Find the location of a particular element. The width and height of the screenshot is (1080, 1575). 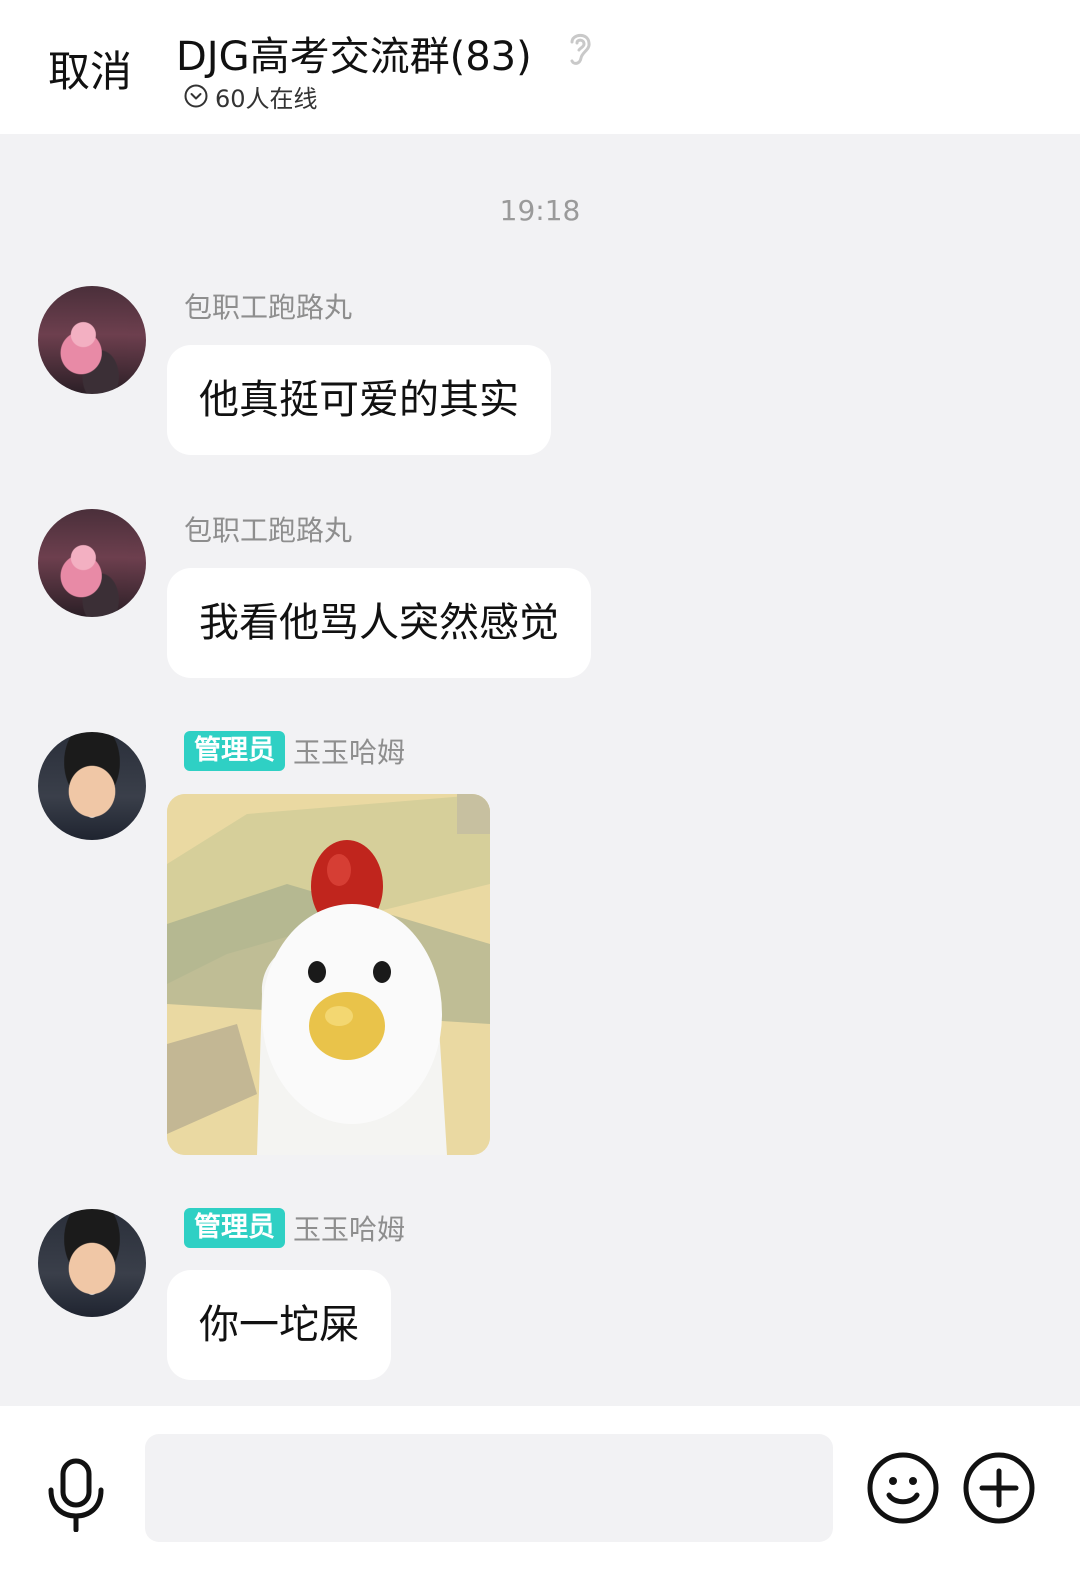

input-bar is located at coordinates (540, 1490).